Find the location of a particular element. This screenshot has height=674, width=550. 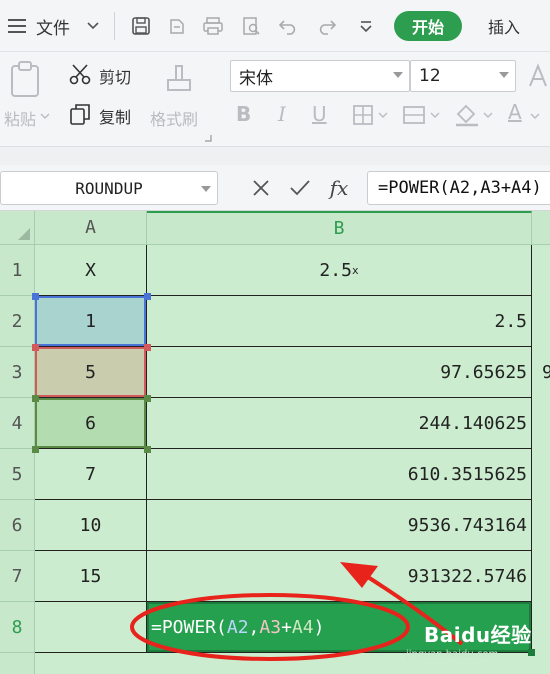

cell-b7: 931322.5746 is located at coordinates (339, 576).